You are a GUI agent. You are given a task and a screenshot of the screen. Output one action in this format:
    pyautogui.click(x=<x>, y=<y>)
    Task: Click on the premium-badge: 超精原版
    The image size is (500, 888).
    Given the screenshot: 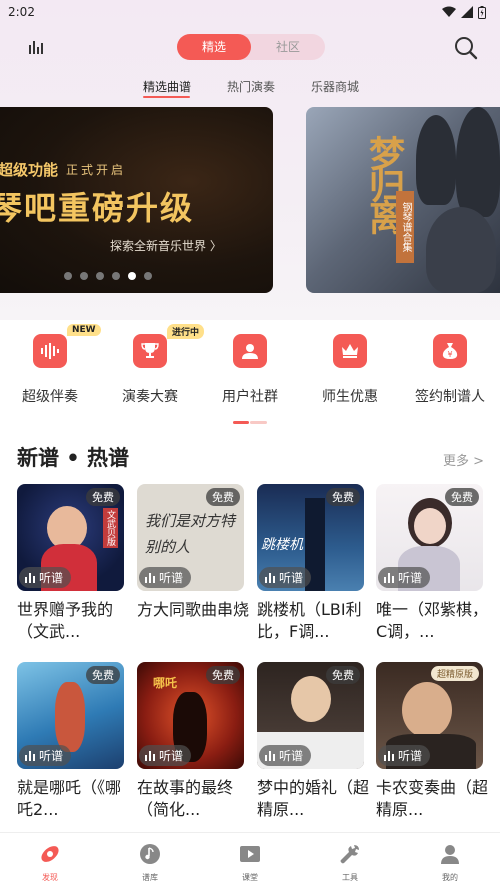 What is the action you would take?
    pyautogui.click(x=454, y=673)
    